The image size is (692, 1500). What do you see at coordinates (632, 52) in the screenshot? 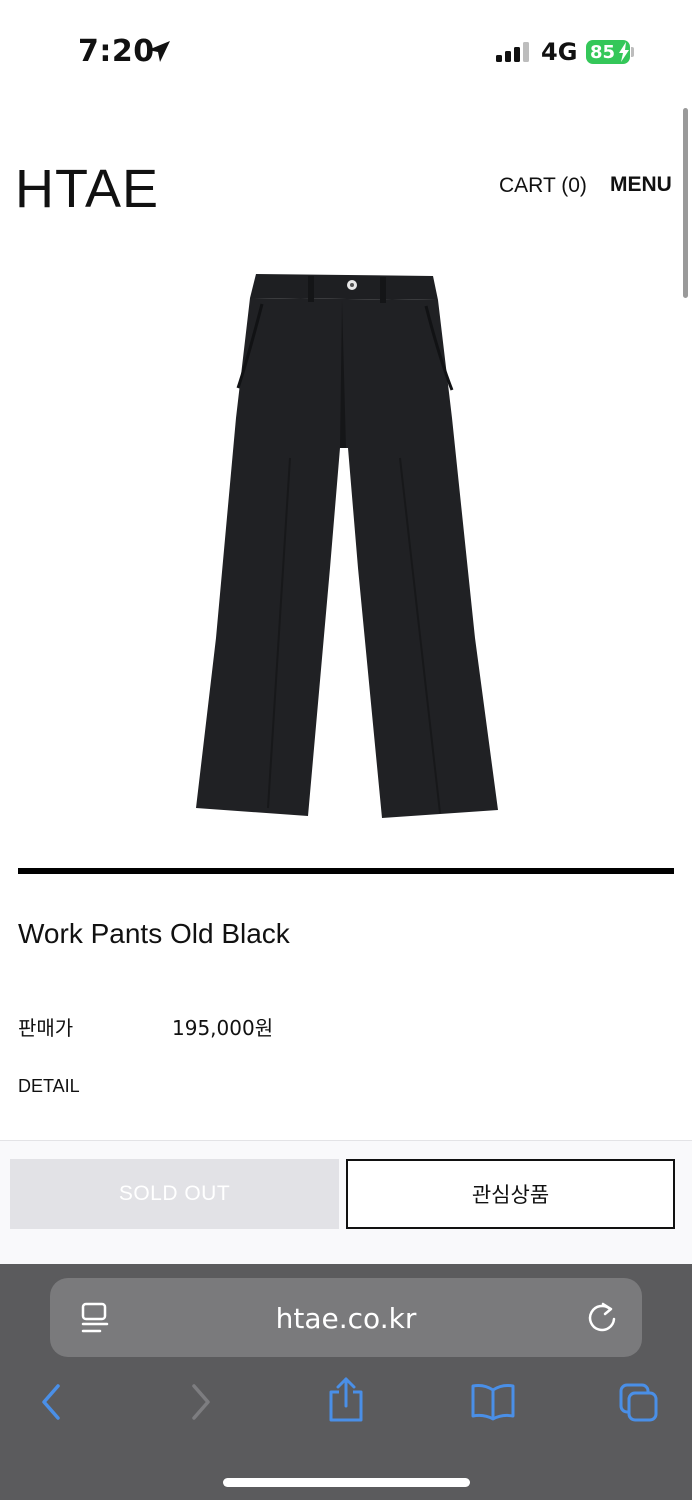
I see `battery-cap` at bounding box center [632, 52].